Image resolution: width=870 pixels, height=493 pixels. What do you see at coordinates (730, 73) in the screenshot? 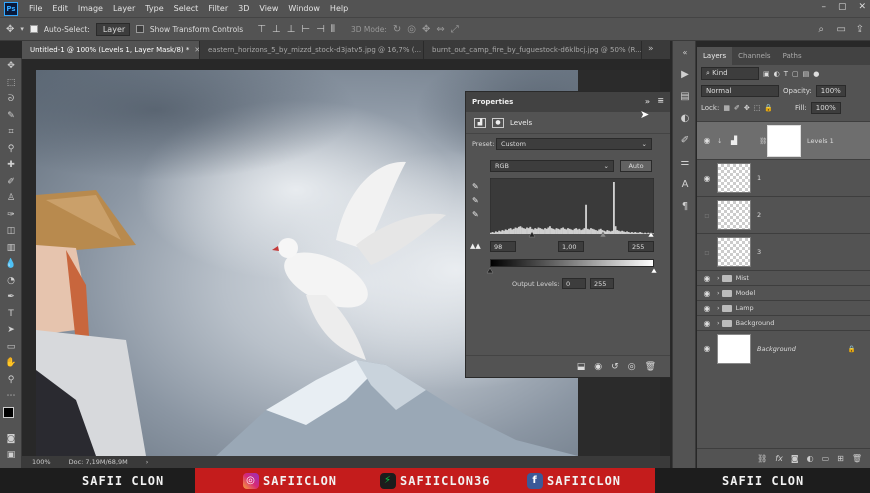
I see `filter-kind-dropdown: ⌕ Kind` at bounding box center [730, 73].